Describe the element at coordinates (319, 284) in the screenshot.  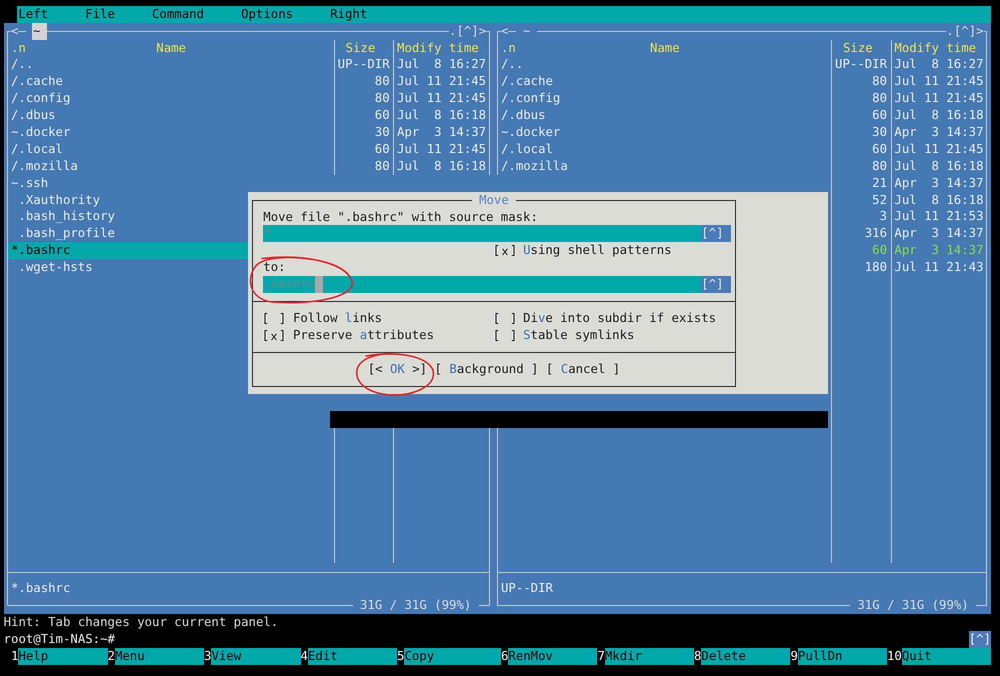
I see `text-cursor-icon` at that location.